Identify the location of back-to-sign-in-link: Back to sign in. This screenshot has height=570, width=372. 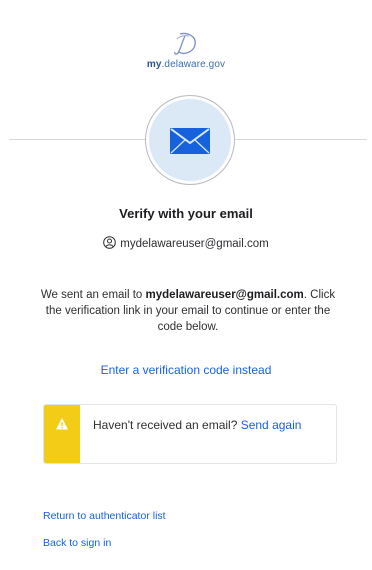
(77, 543).